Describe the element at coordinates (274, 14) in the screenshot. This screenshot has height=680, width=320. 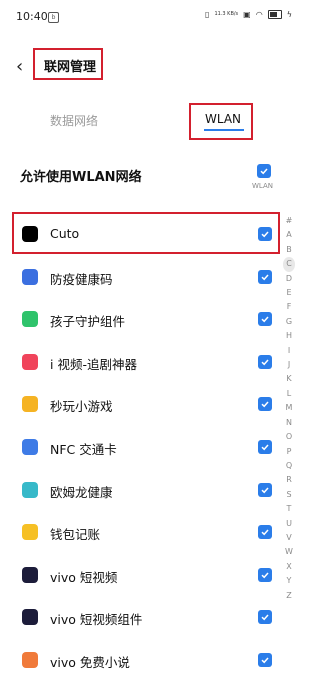
I see `battery-icon` at that location.